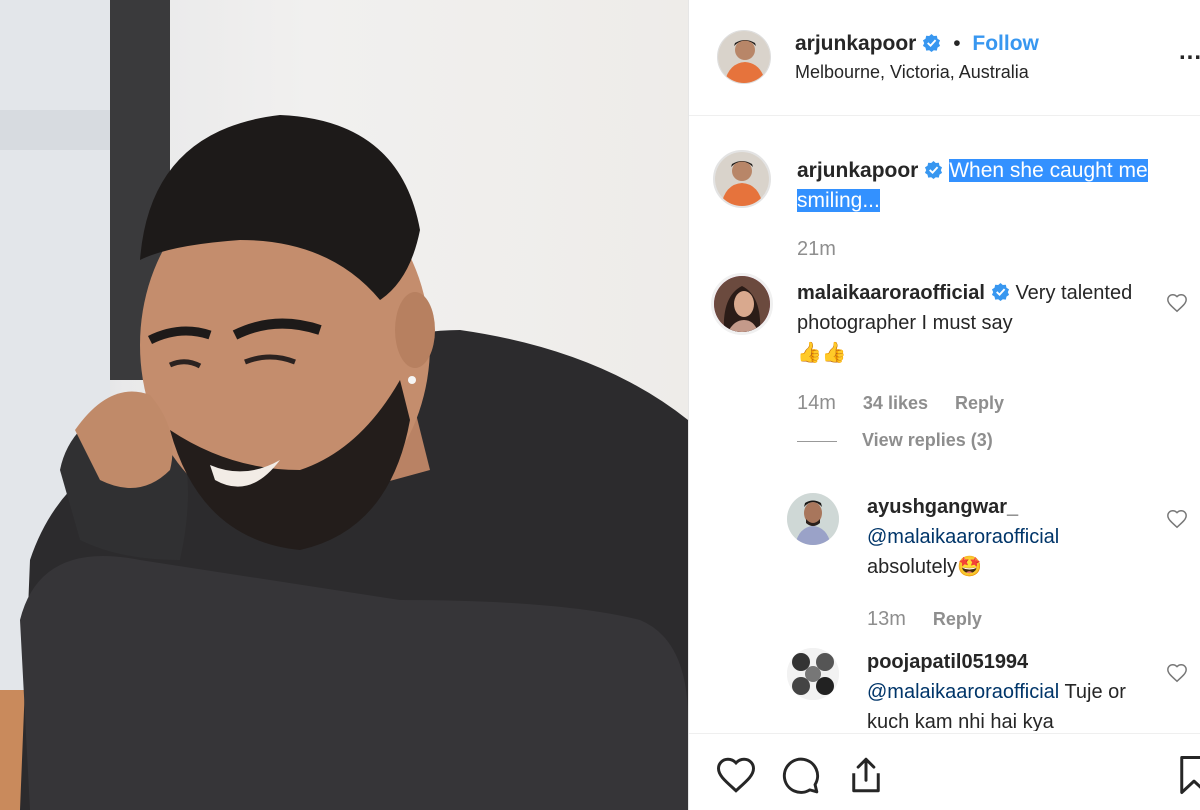 This screenshot has height=810, width=1200. I want to click on comment-text: absolutely, so click(912, 567).